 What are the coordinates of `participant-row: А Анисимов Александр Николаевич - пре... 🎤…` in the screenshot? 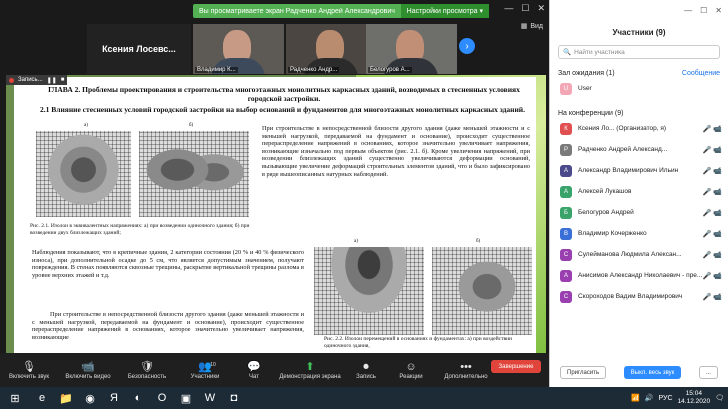 It's located at (639, 275).